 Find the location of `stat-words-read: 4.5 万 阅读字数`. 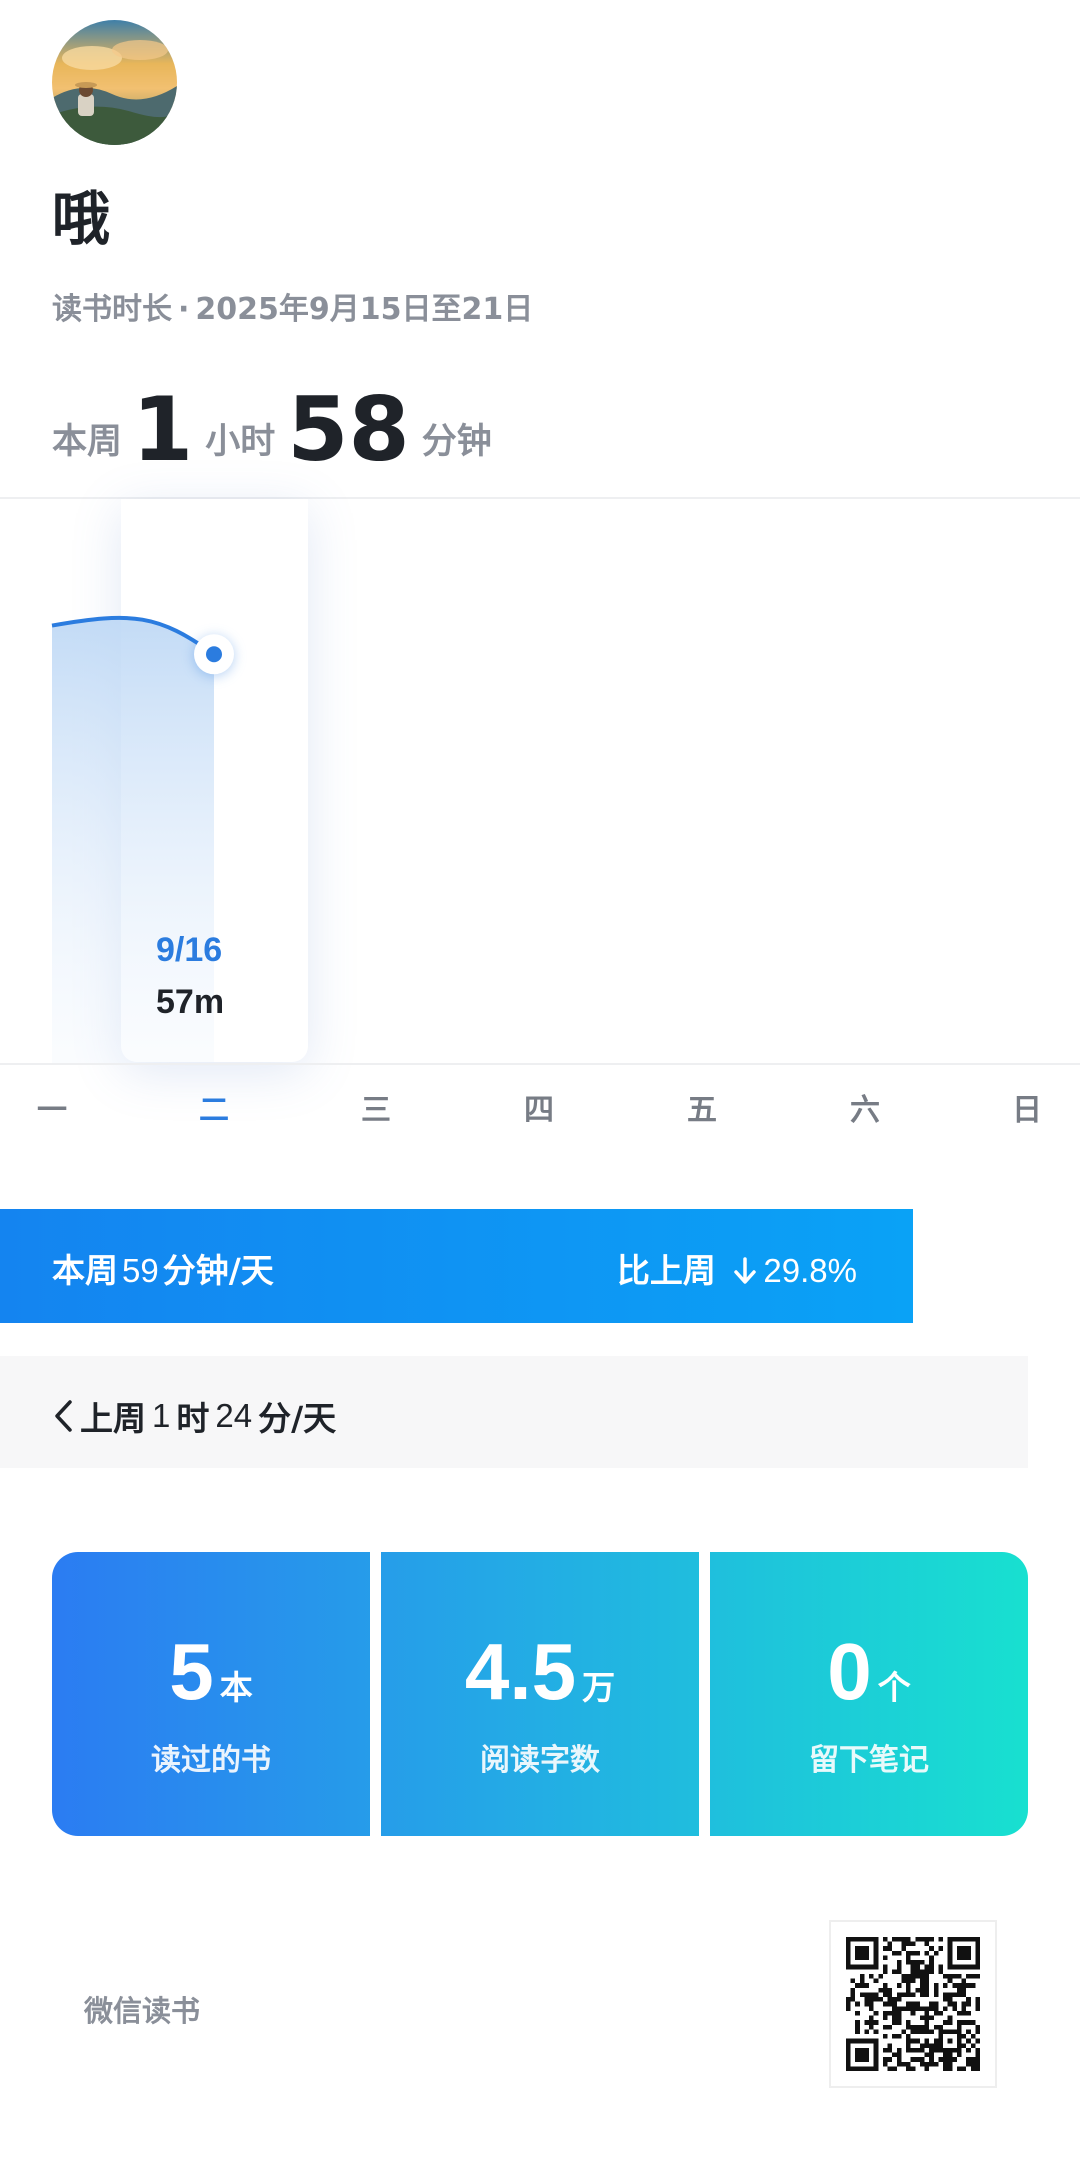

stat-words-read: 4.5 万 阅读字数 is located at coordinates (540, 1694).